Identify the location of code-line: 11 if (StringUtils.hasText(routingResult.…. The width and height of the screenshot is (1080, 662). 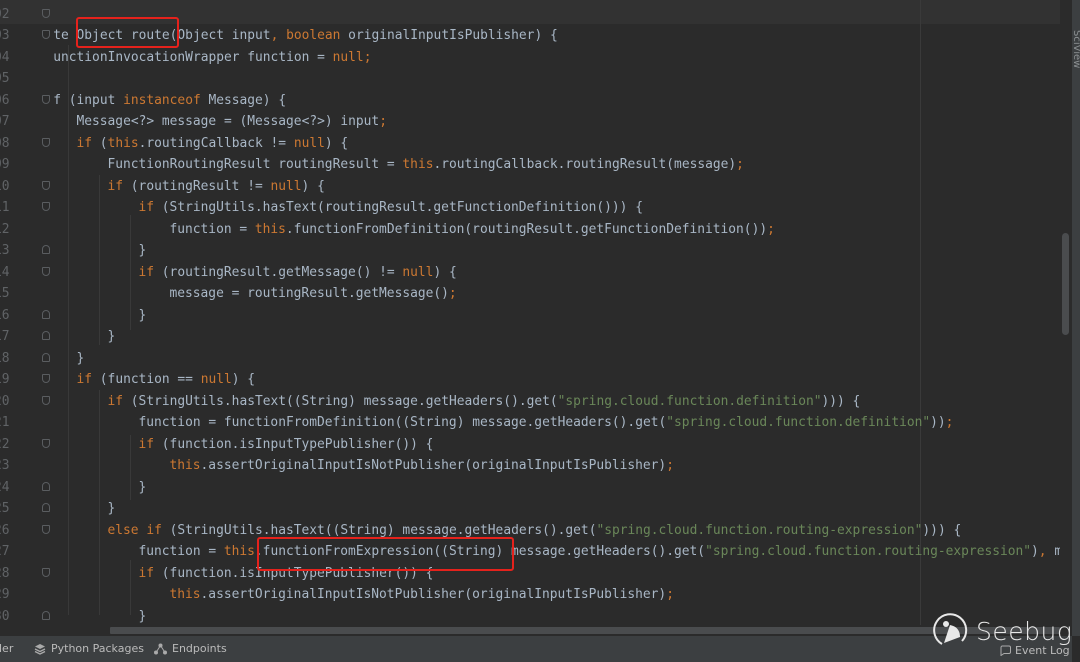
(530, 207).